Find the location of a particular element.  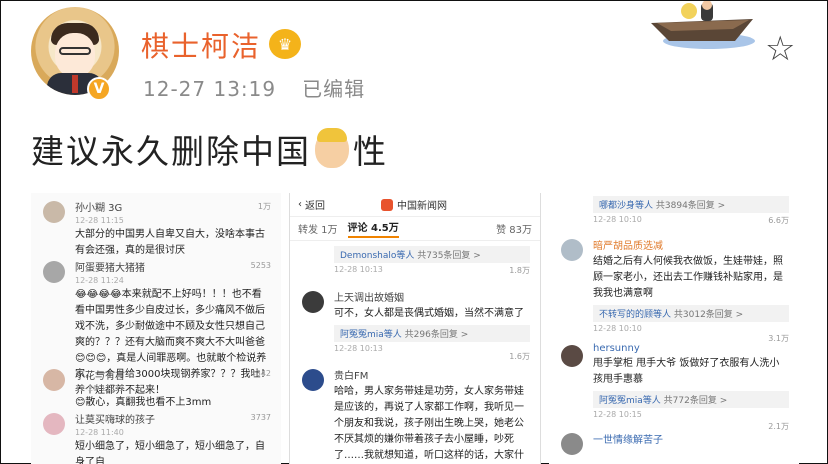

like-count: 3737 is located at coordinates (260, 417).